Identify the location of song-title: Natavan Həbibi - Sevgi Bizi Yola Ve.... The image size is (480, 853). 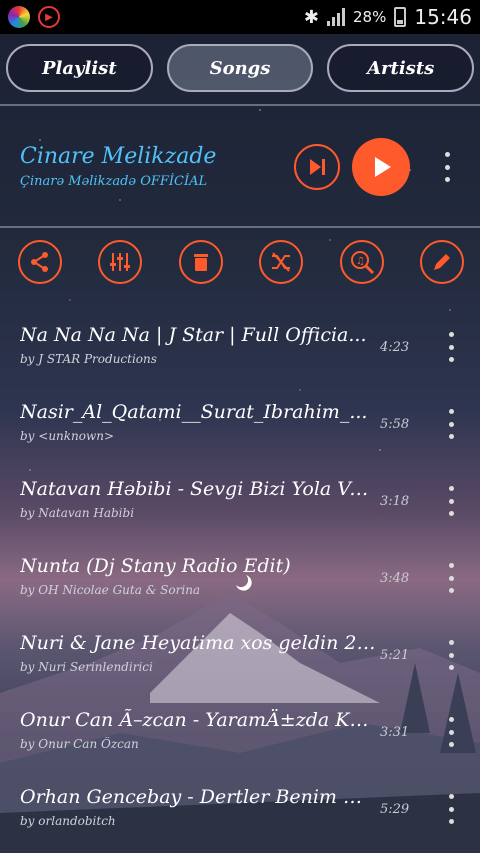
(198, 489).